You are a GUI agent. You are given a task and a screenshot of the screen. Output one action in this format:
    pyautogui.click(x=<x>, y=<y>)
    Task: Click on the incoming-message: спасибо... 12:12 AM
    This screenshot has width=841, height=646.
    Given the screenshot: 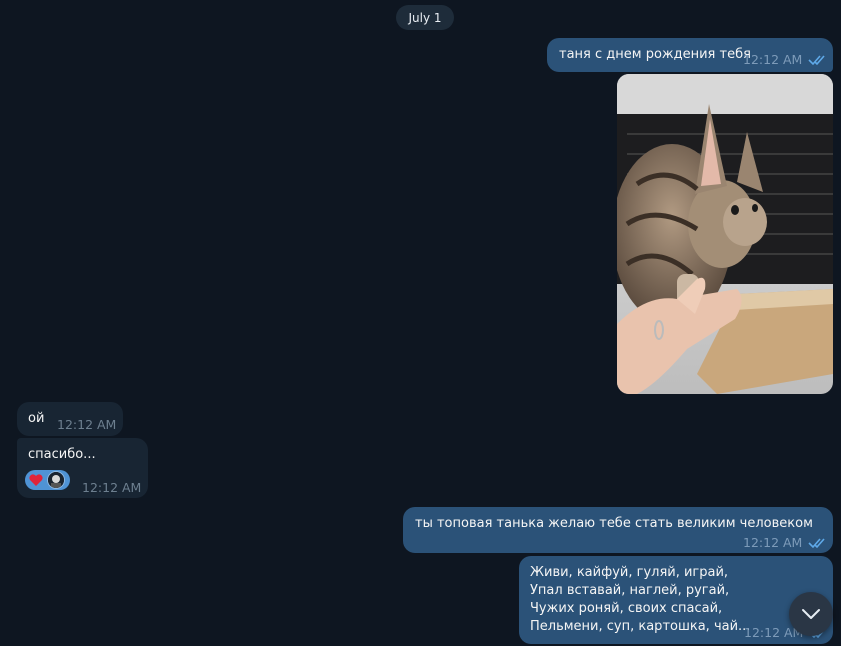 What is the action you would take?
    pyautogui.click(x=82, y=468)
    